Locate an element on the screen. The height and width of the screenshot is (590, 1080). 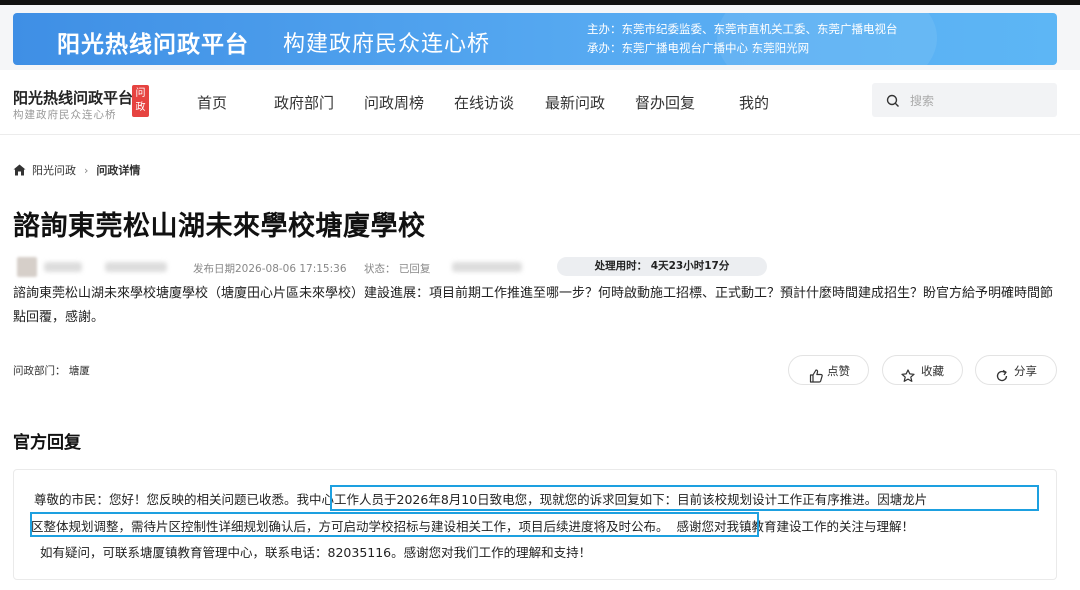
favorite-label: 收藏 is located at coordinates (932, 371).